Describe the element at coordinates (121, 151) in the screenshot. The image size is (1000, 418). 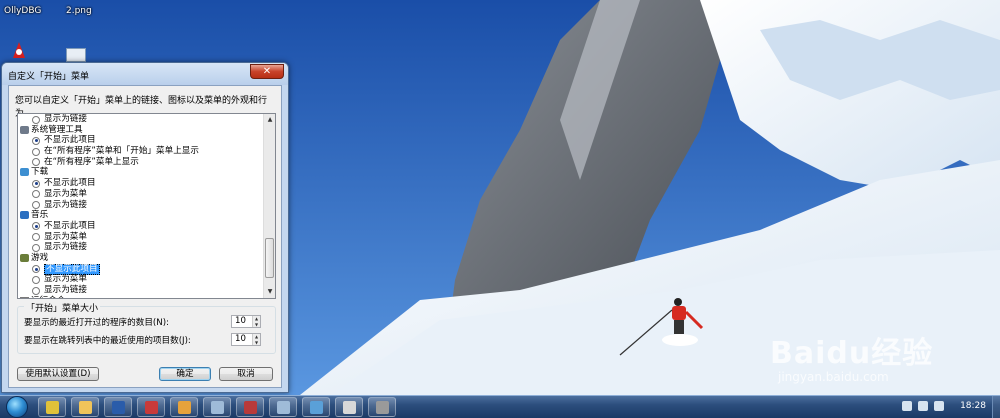
I see `list-item-label: 在“所有程序”菜单和「开始」菜单上显示` at that location.